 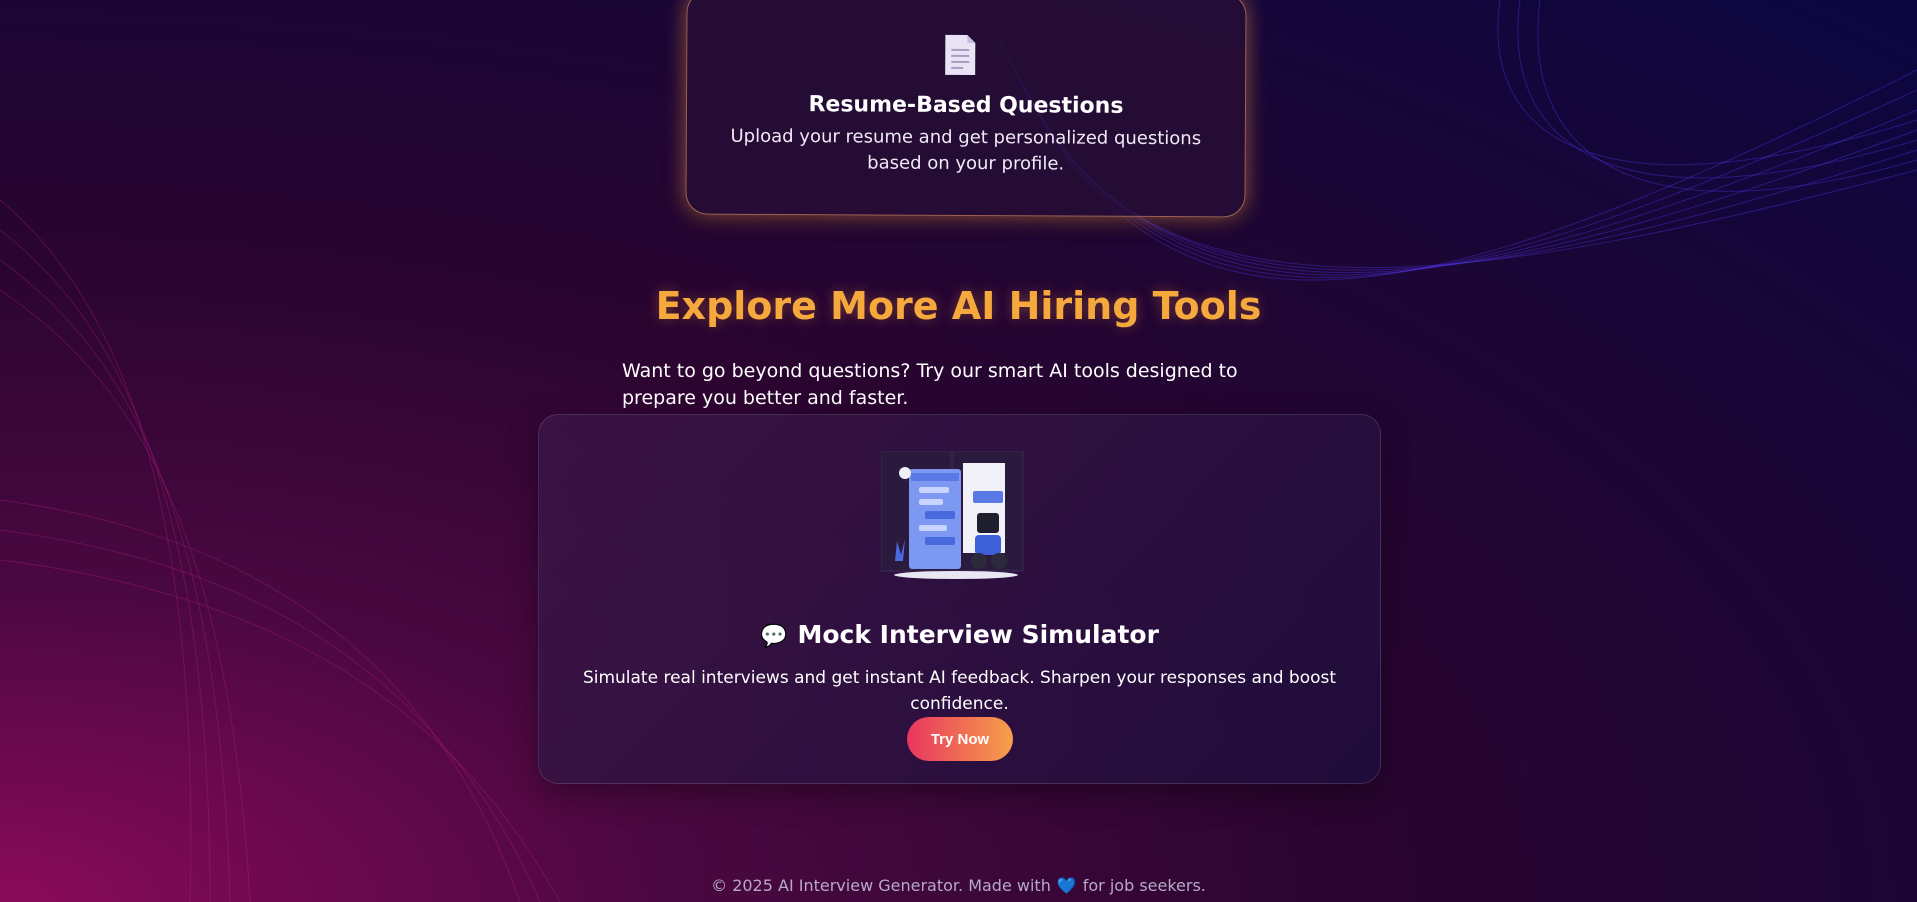 What do you see at coordinates (1066, 885) in the screenshot?
I see `heart-icon: 💙` at bounding box center [1066, 885].